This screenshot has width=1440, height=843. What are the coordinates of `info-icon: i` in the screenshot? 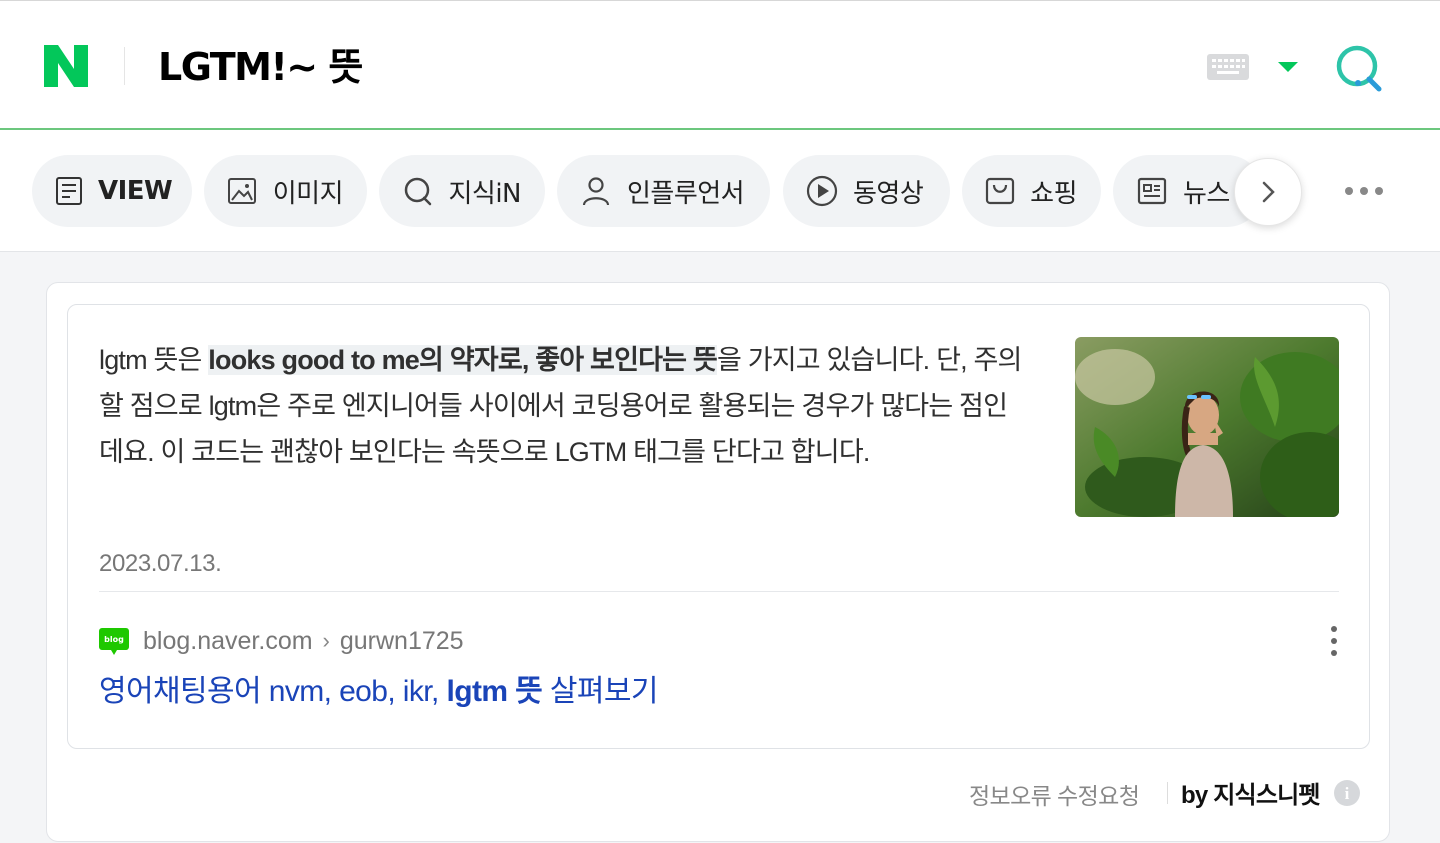 It's located at (1347, 793).